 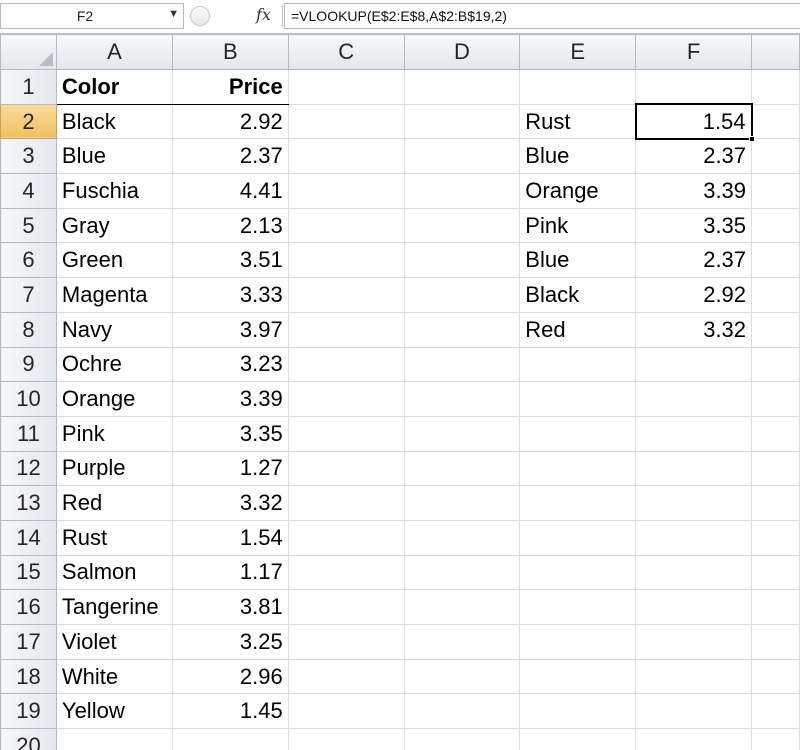 I want to click on name-box: F2 ▼, so click(x=92, y=16).